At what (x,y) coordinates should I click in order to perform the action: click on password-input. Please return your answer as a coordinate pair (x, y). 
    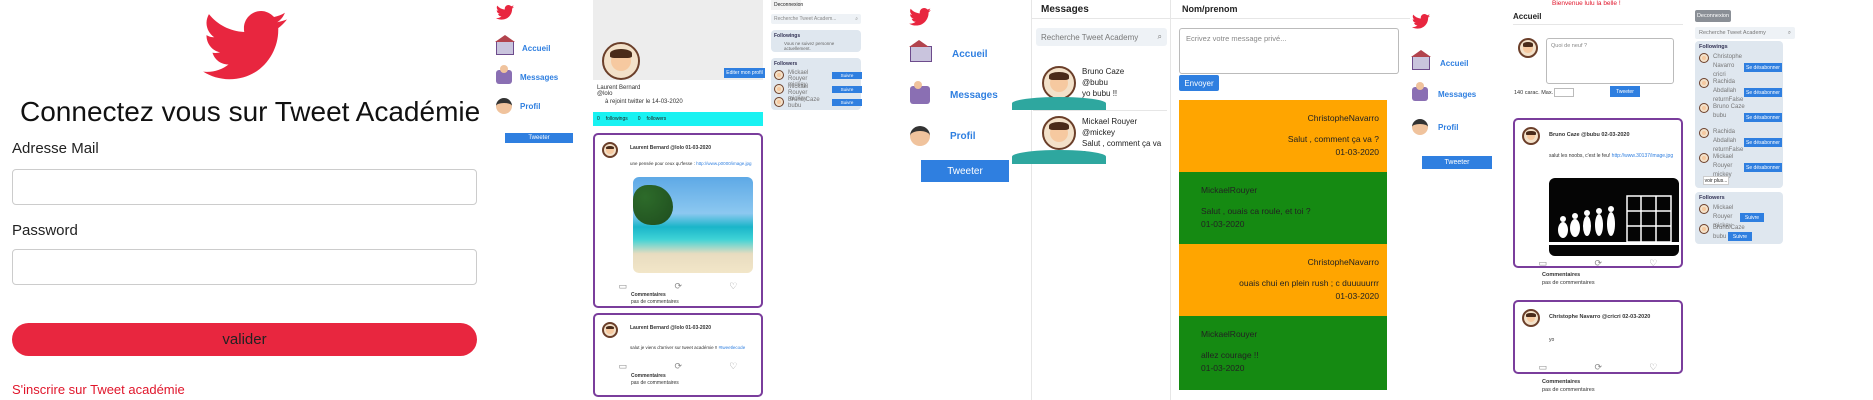
    Looking at the image, I should click on (244, 267).